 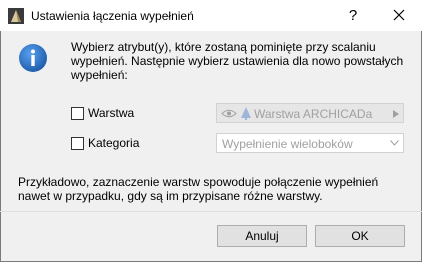 I want to click on ok-button: OK, so click(x=360, y=236).